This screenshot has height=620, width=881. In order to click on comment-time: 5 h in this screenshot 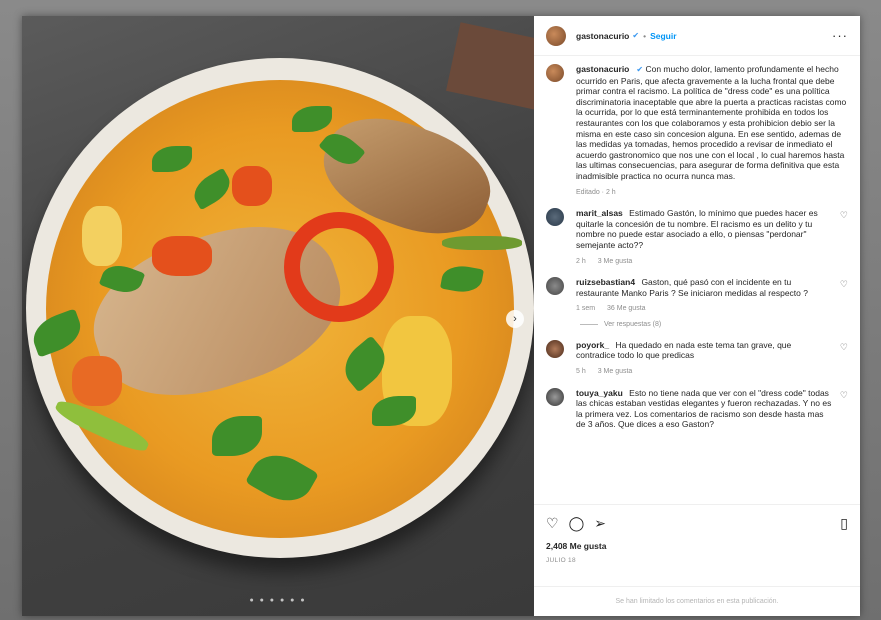, I will do `click(581, 372)`.